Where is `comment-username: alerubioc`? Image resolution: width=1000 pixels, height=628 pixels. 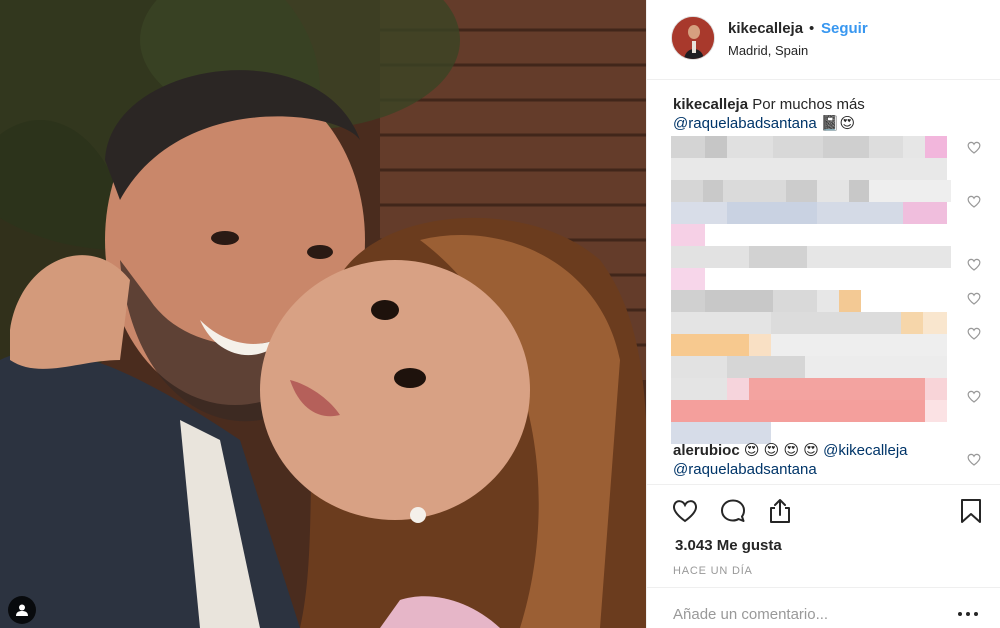
comment-username: alerubioc is located at coordinates (706, 450).